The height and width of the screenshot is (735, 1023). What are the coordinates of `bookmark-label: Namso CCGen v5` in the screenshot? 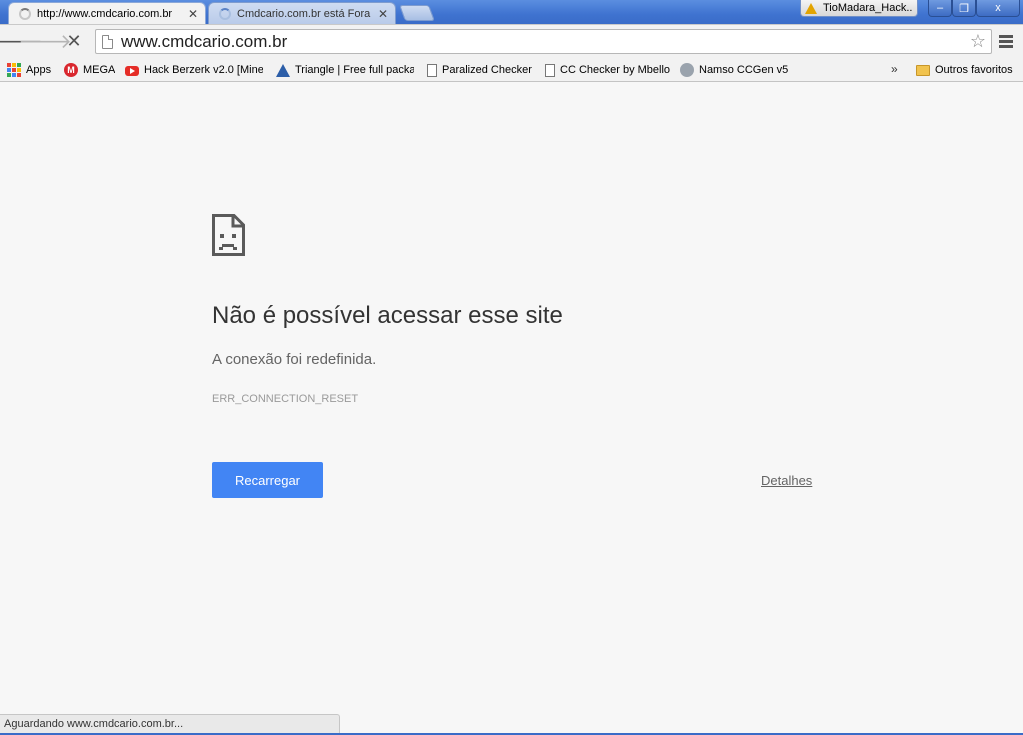 It's located at (744, 70).